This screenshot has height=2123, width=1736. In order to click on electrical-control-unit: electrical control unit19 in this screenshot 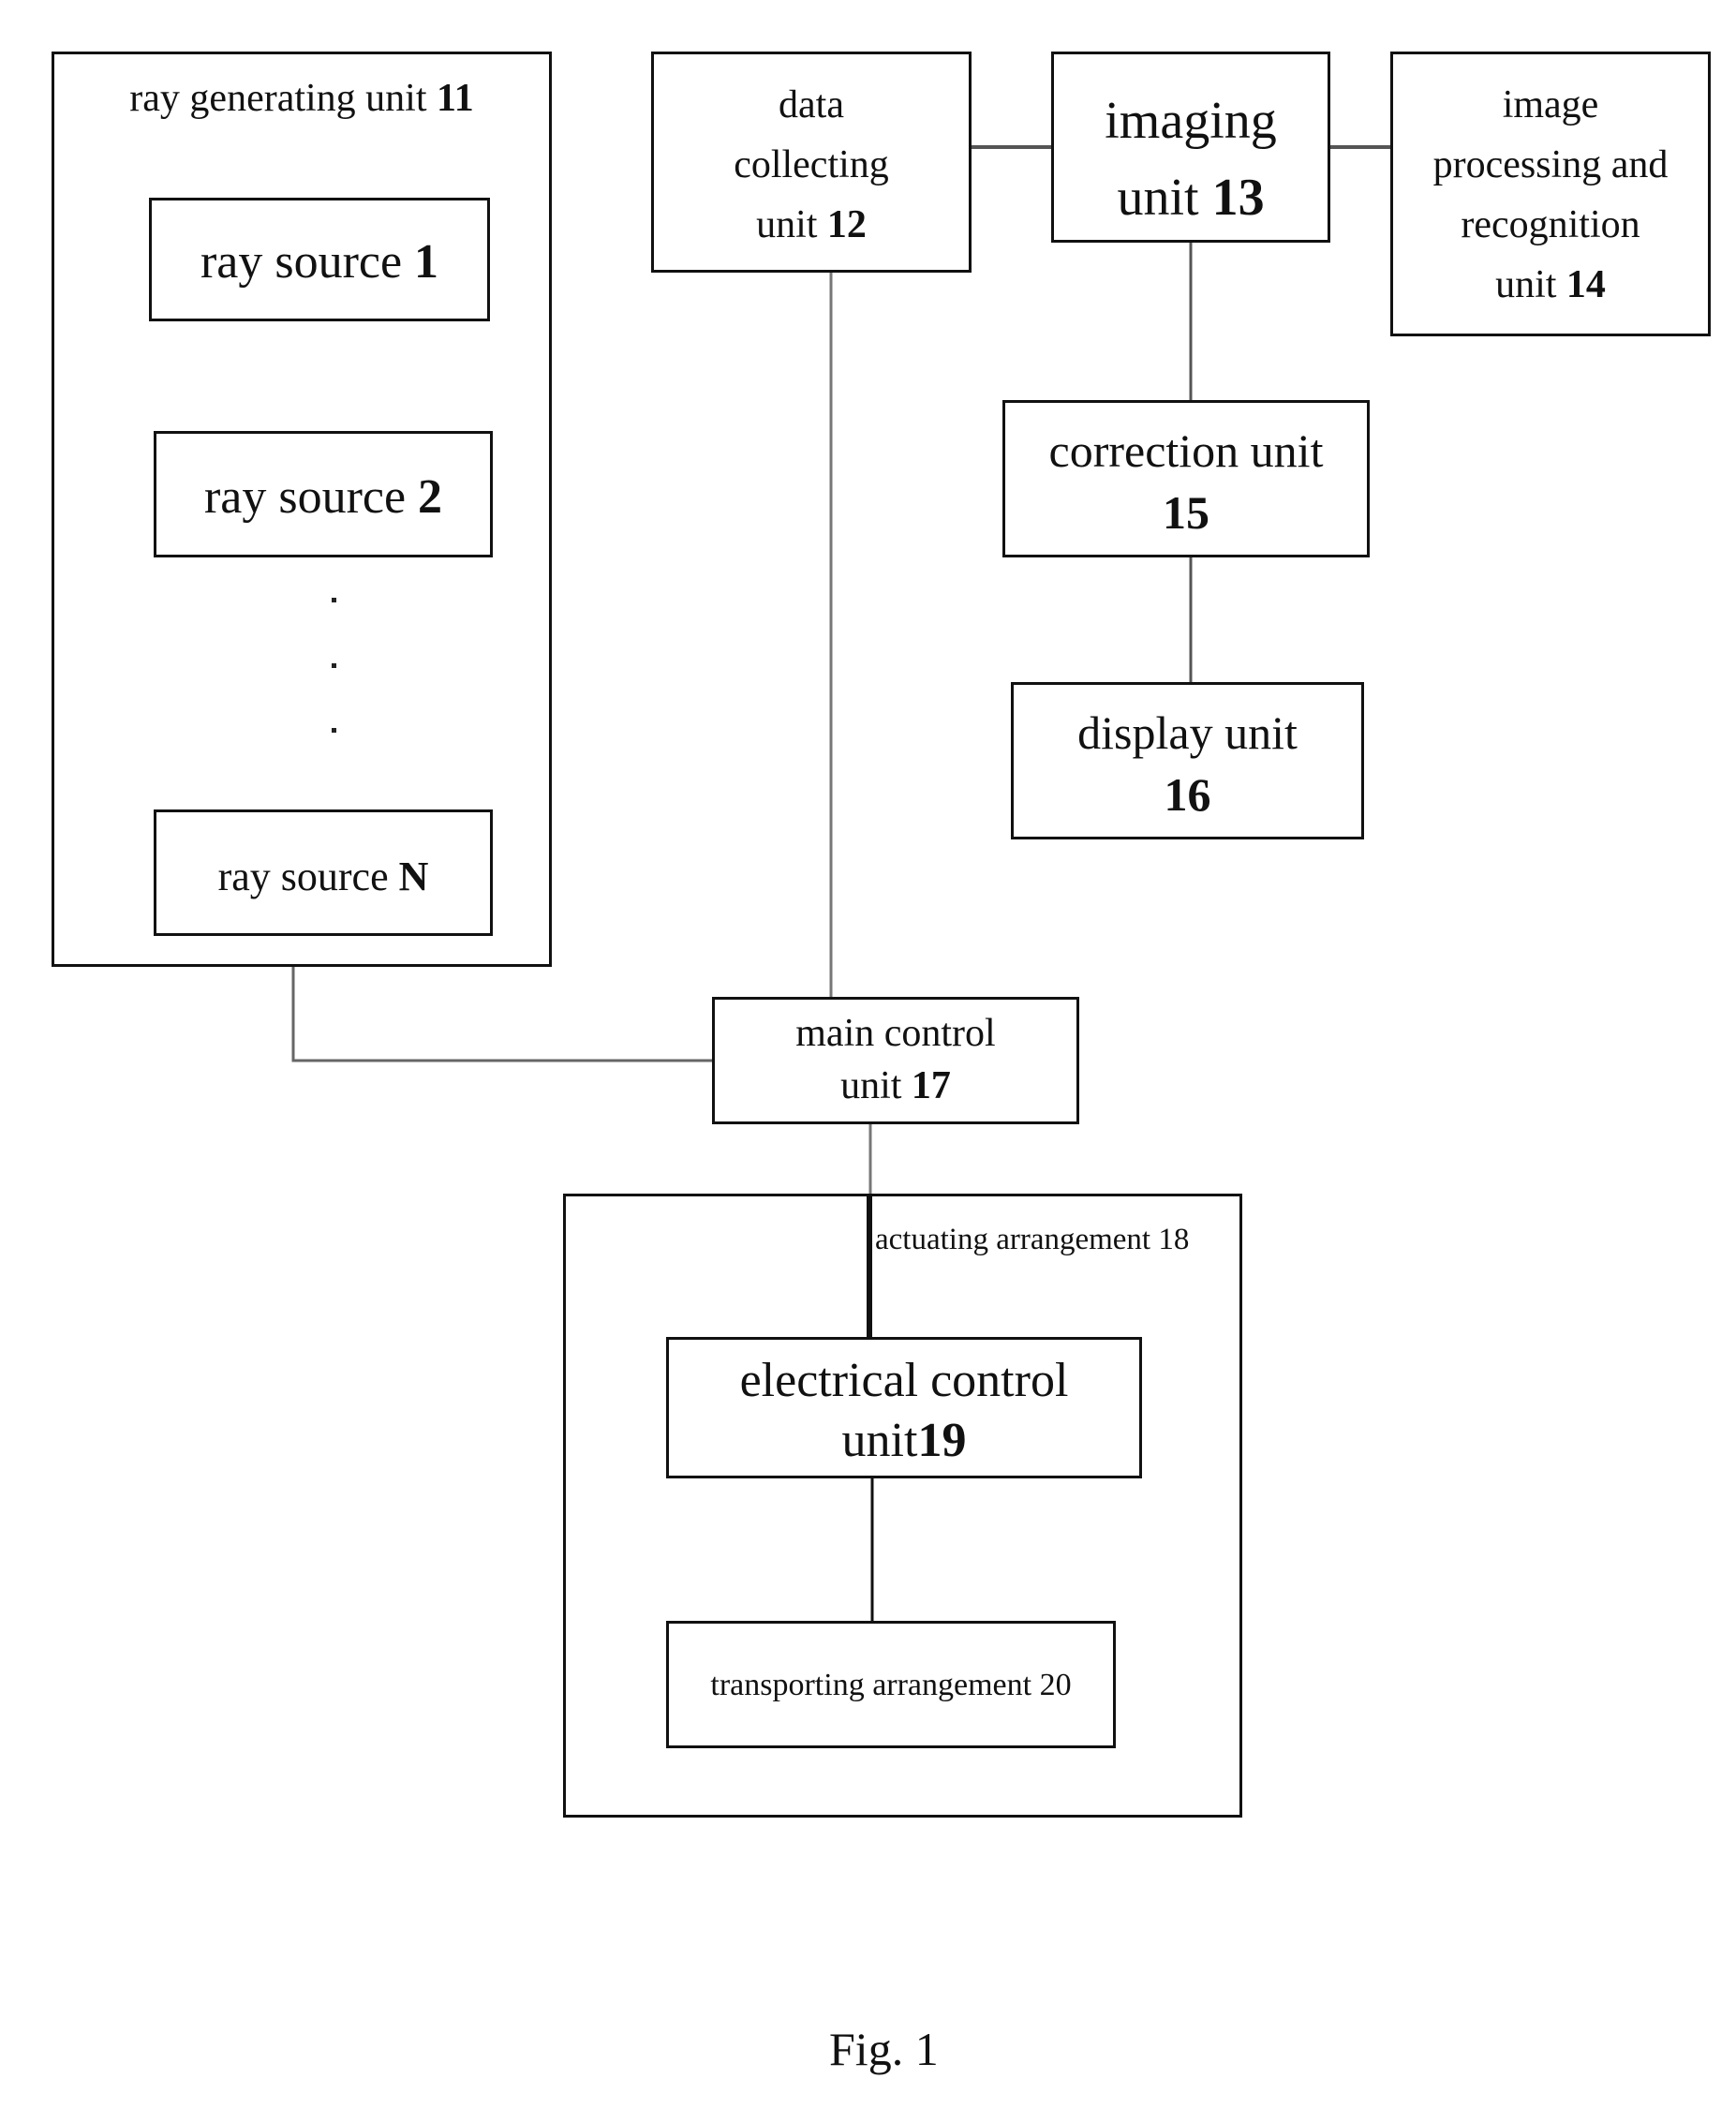, I will do `click(904, 1407)`.